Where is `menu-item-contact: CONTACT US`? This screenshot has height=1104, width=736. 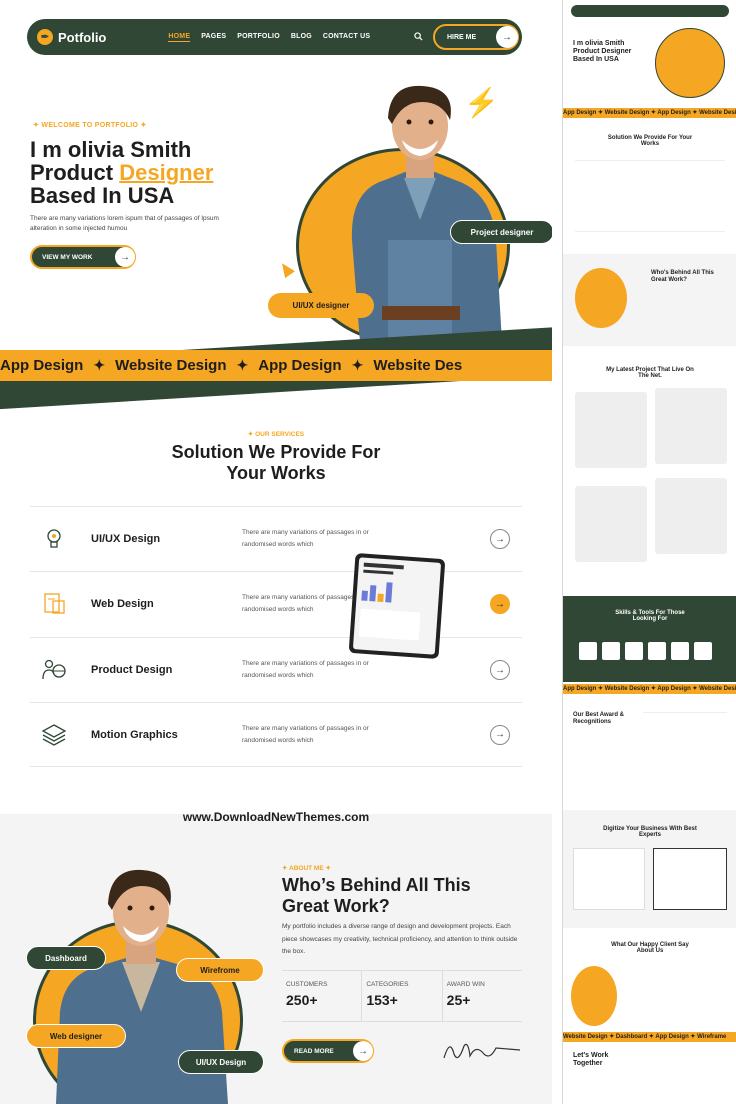
menu-item-contact: CONTACT US is located at coordinates (346, 37).